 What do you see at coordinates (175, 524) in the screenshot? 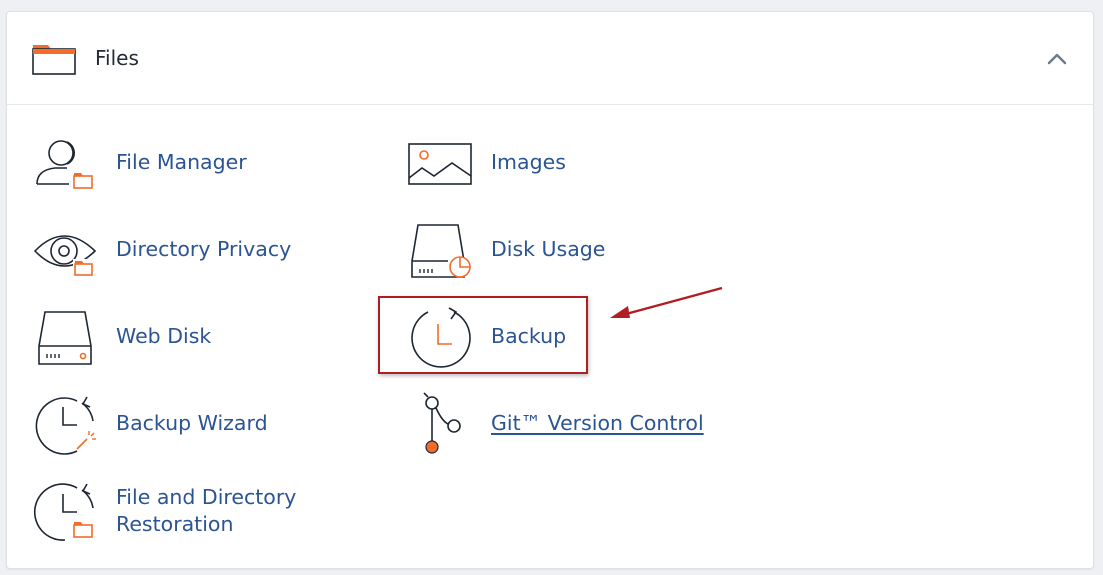
I see `file-directory-restoration-label-line2: Restoration` at bounding box center [175, 524].